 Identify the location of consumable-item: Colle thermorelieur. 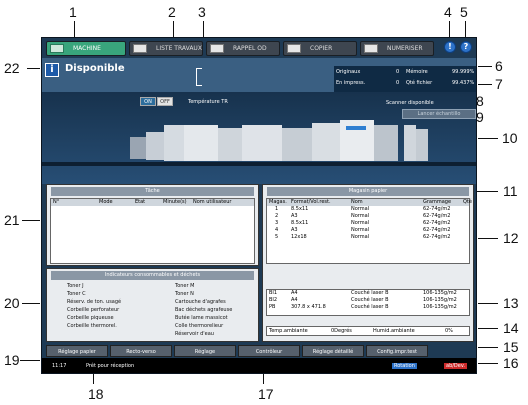
(199, 326).